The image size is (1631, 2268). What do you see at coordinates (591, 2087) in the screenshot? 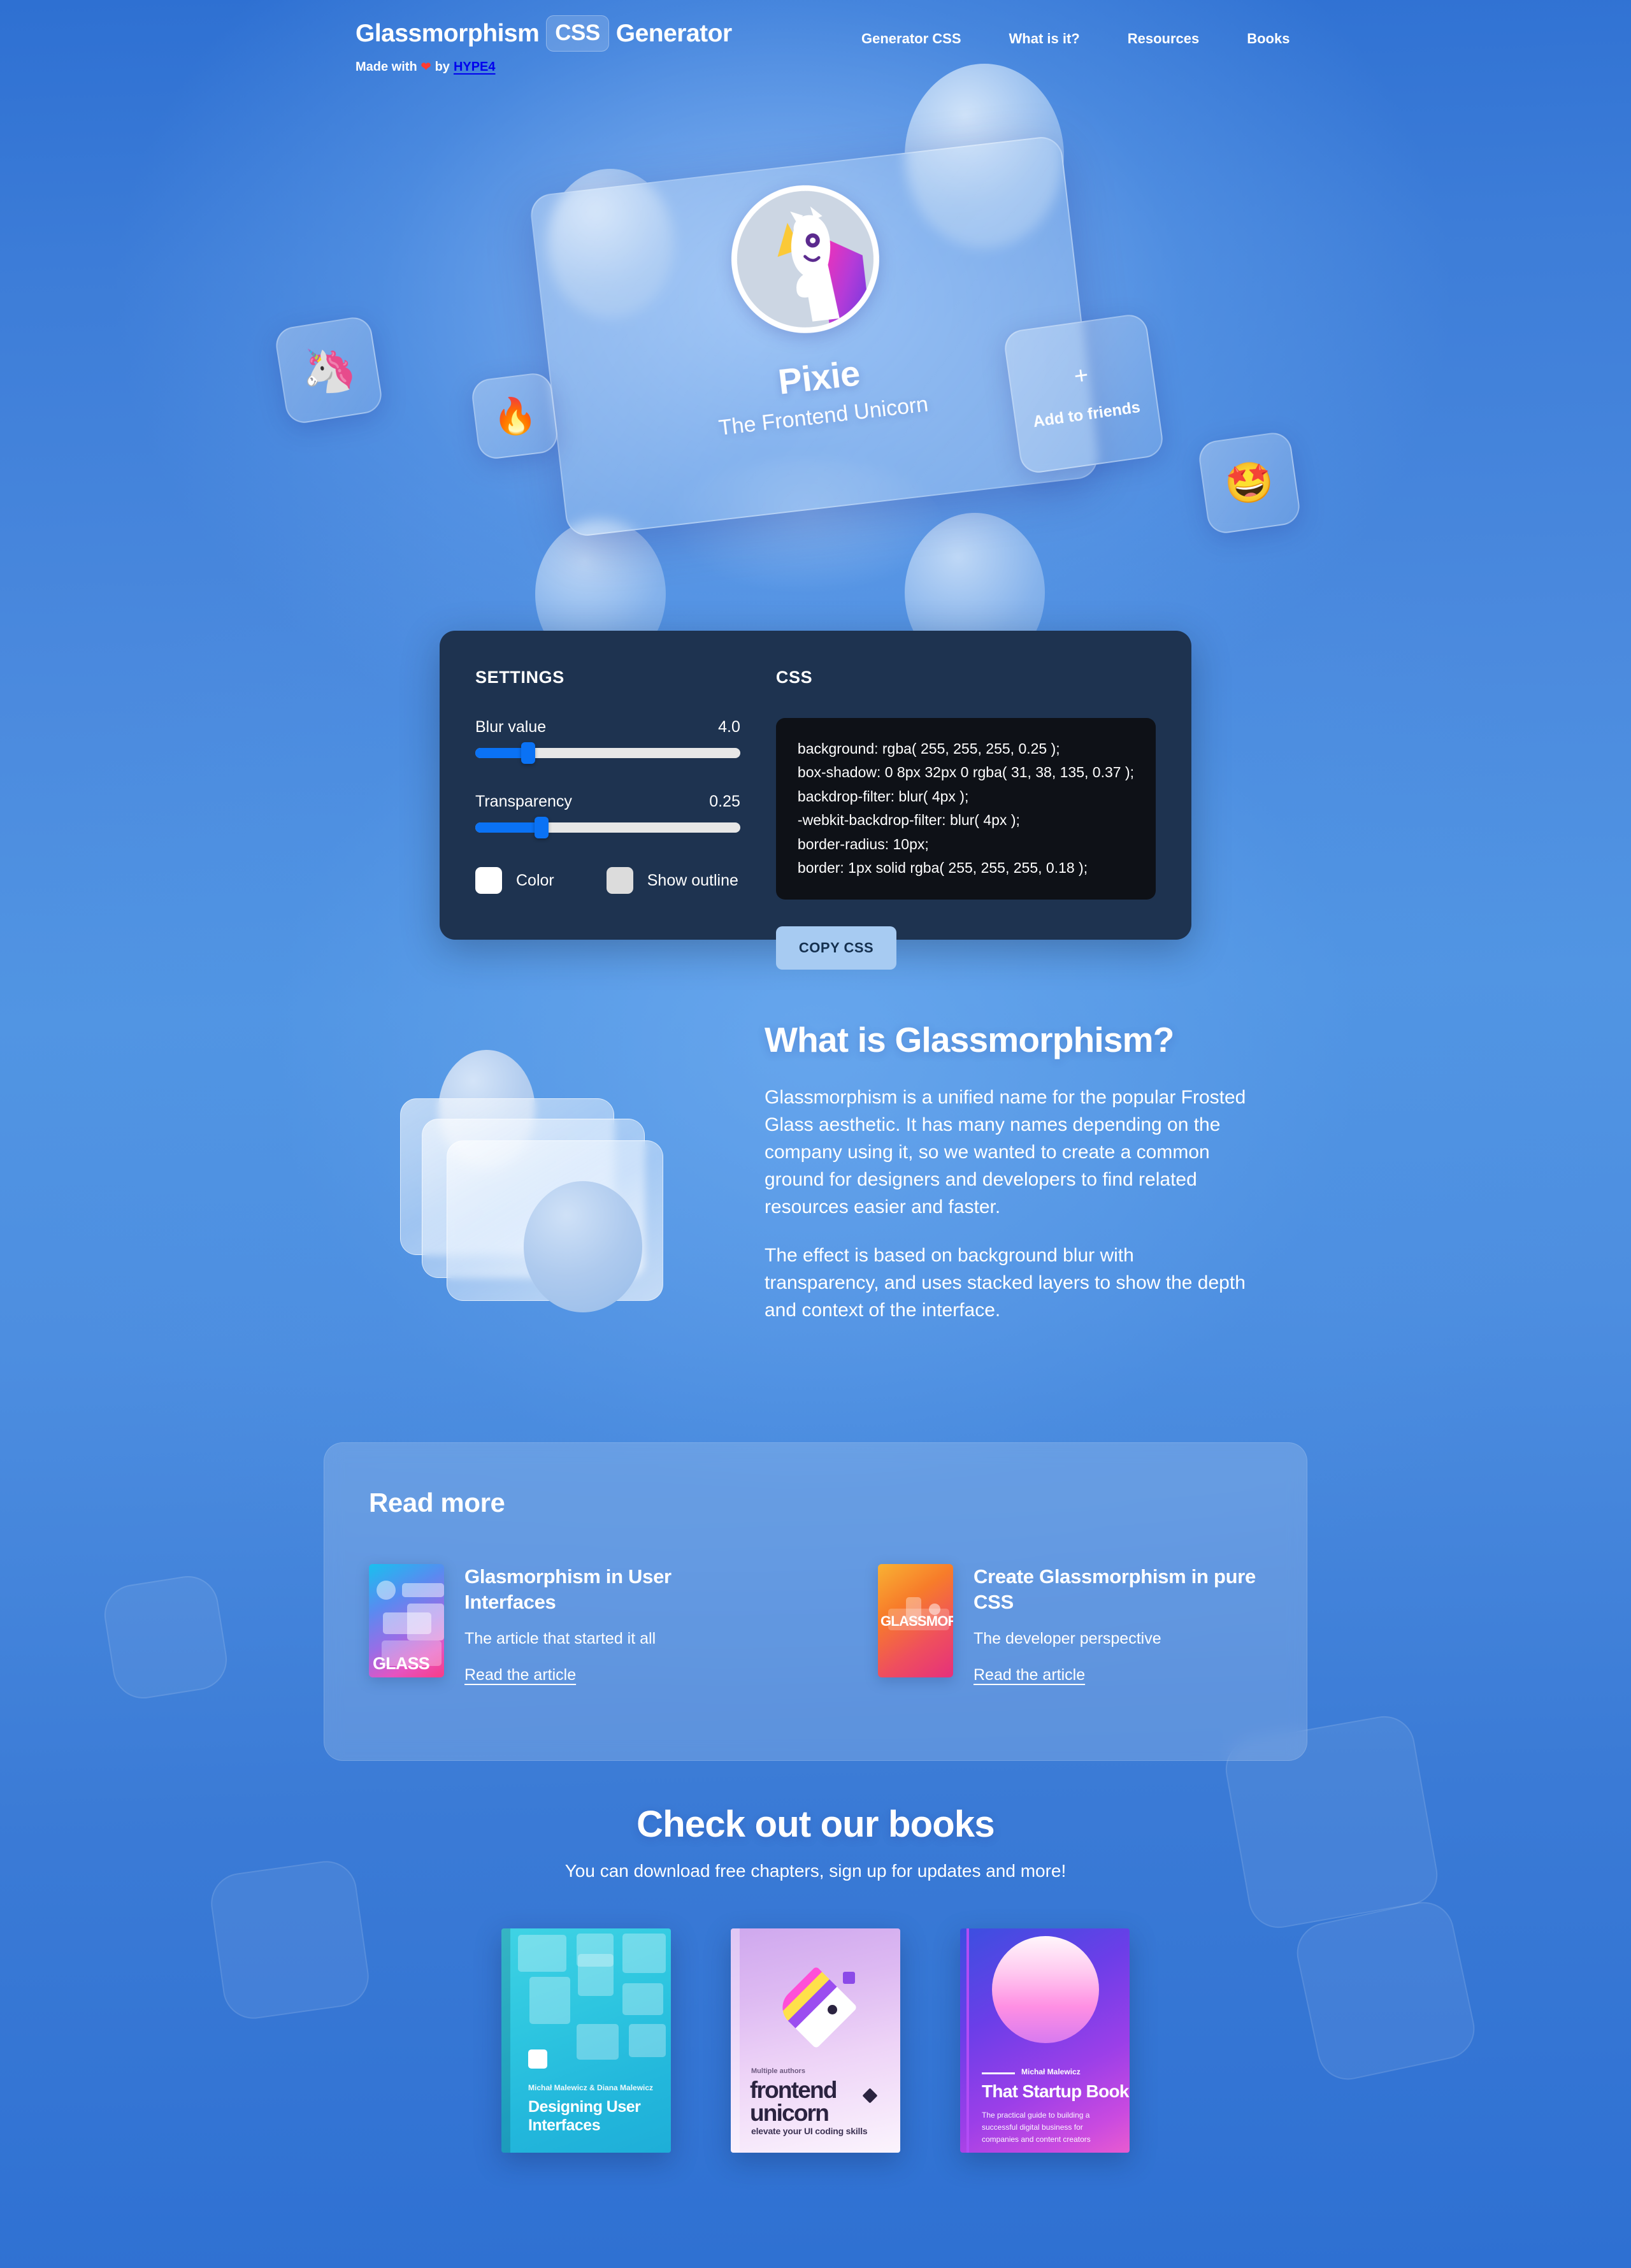
I see `book-author: Michał Malewicz & Diana Malewicz` at bounding box center [591, 2087].